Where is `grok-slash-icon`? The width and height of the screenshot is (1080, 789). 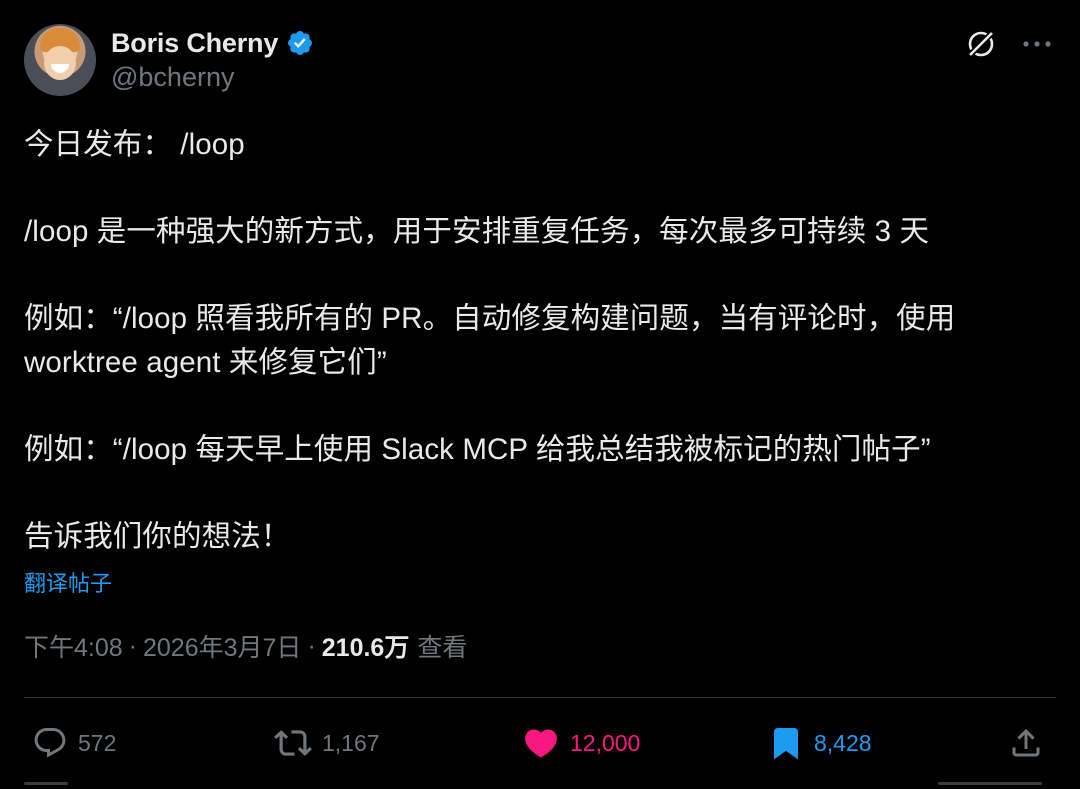 grok-slash-icon is located at coordinates (981, 44).